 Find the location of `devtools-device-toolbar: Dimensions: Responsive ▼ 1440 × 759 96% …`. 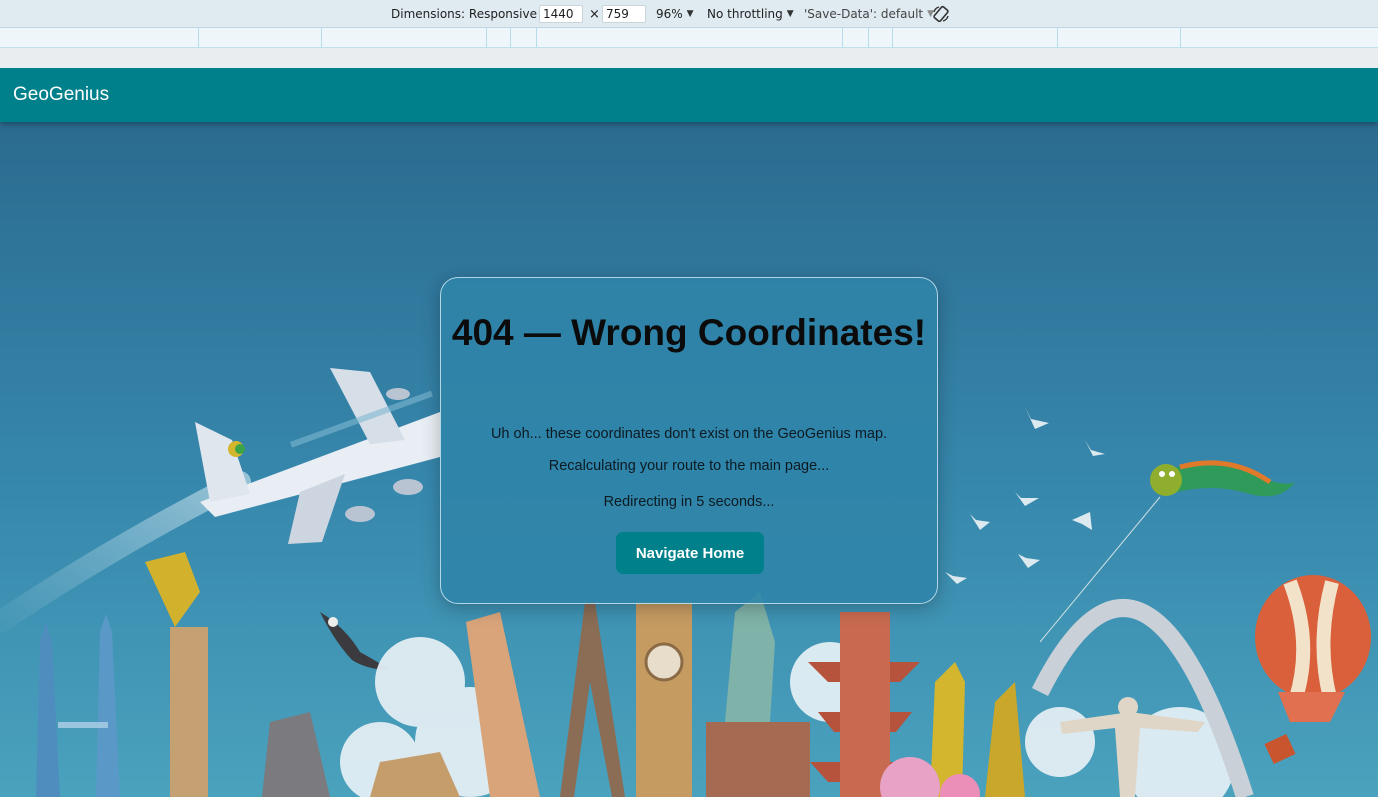

devtools-device-toolbar: Dimensions: Responsive ▼ 1440 × 759 96% … is located at coordinates (689, 14).